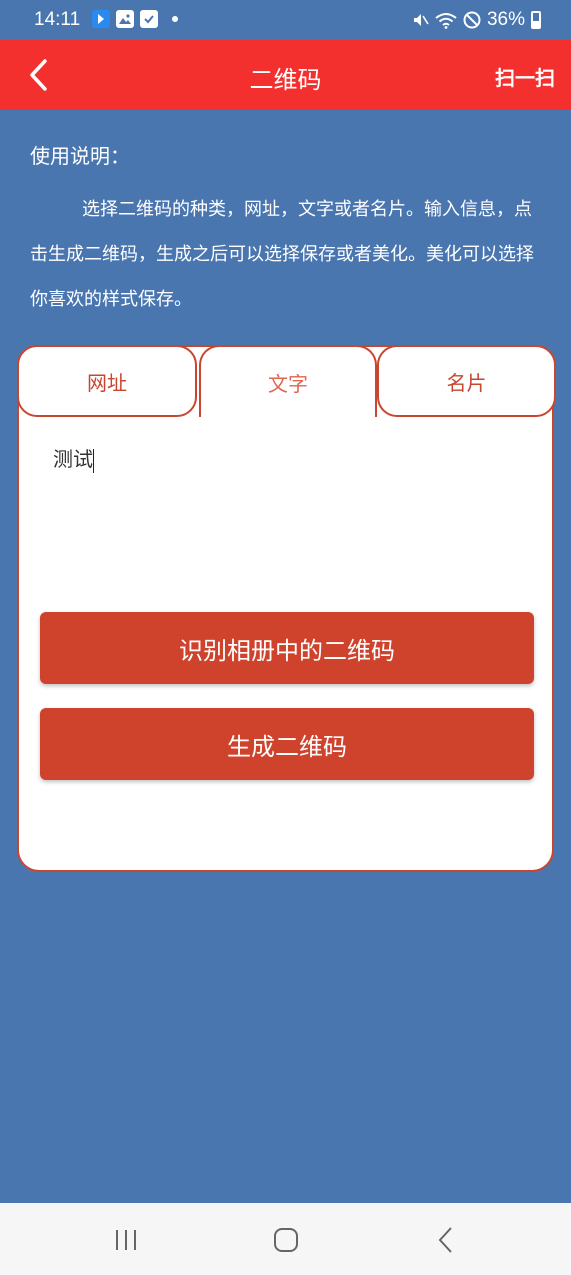 This screenshot has width=571, height=1275. Describe the element at coordinates (421, 20) in the screenshot. I see `mute-icon` at that location.